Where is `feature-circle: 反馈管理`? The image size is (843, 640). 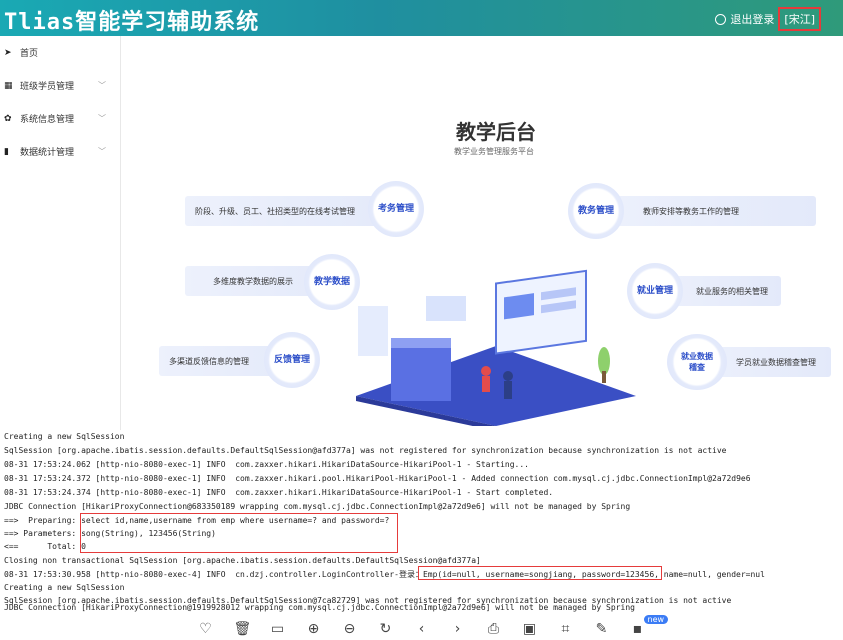 feature-circle: 反馈管理 is located at coordinates (292, 360).